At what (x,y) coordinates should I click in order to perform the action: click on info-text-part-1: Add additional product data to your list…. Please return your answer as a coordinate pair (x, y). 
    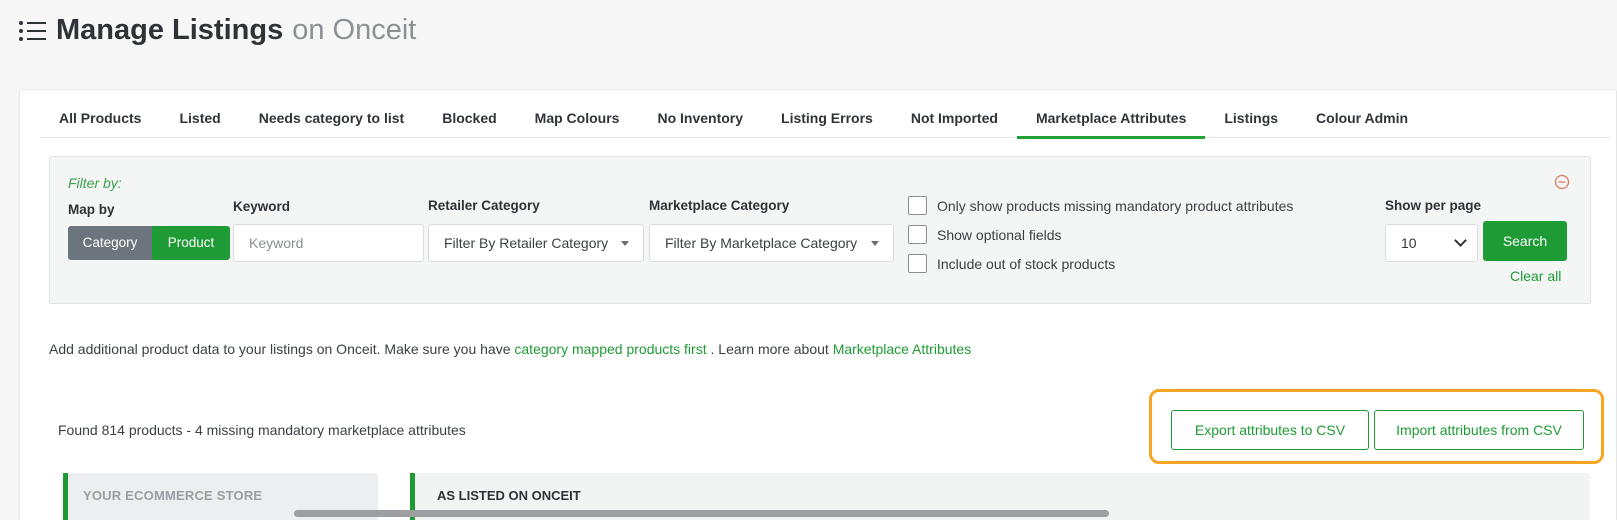
    Looking at the image, I should click on (280, 349).